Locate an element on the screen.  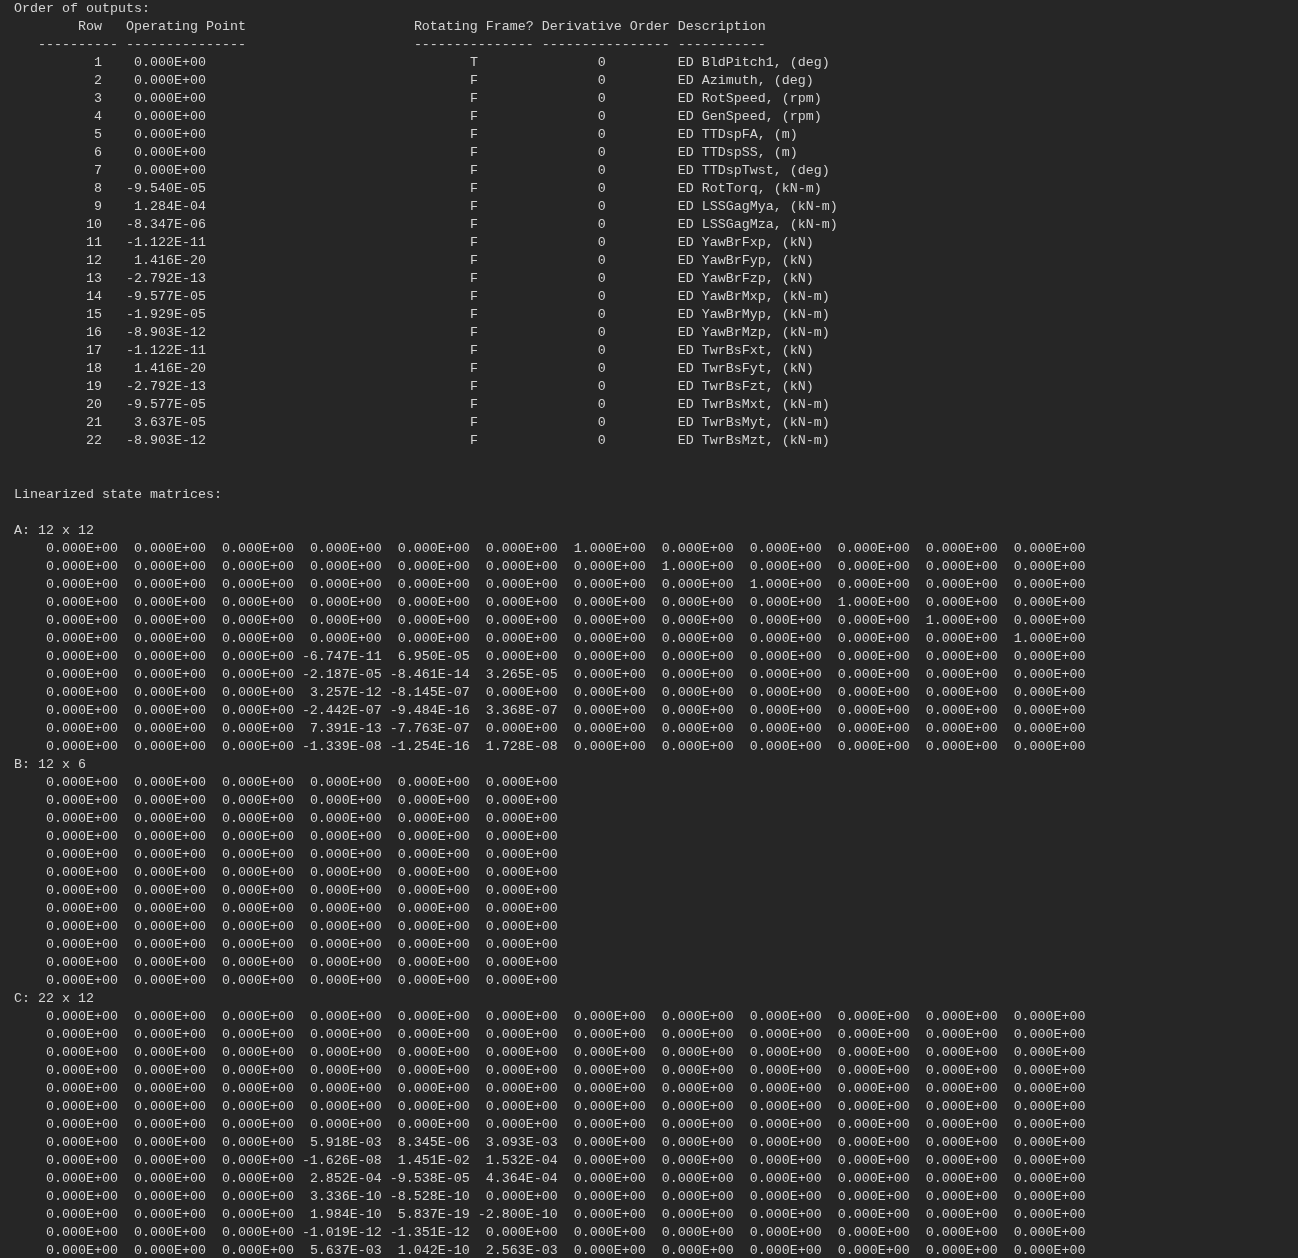
table-cell: -2.792E-13 is located at coordinates (165, 279).